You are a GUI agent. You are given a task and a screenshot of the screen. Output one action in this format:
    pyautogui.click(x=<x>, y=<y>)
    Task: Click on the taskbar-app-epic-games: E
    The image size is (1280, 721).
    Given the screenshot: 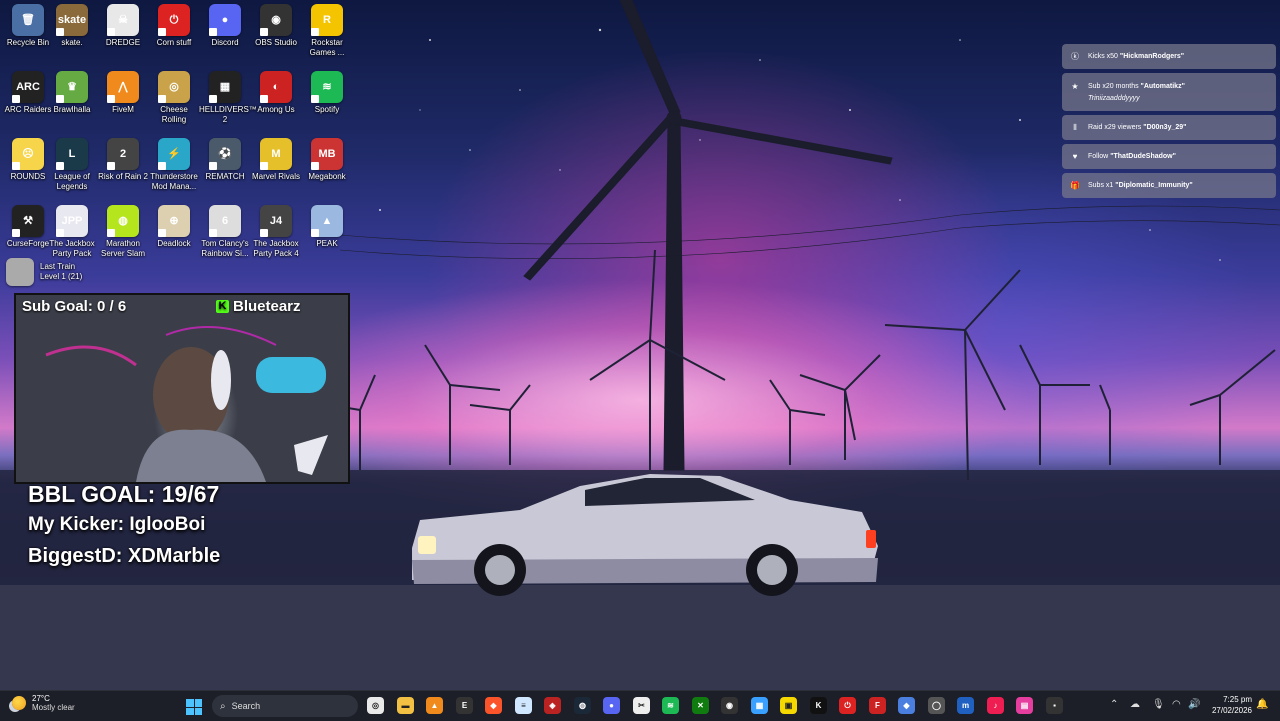 What is the action you would take?
    pyautogui.click(x=464, y=705)
    